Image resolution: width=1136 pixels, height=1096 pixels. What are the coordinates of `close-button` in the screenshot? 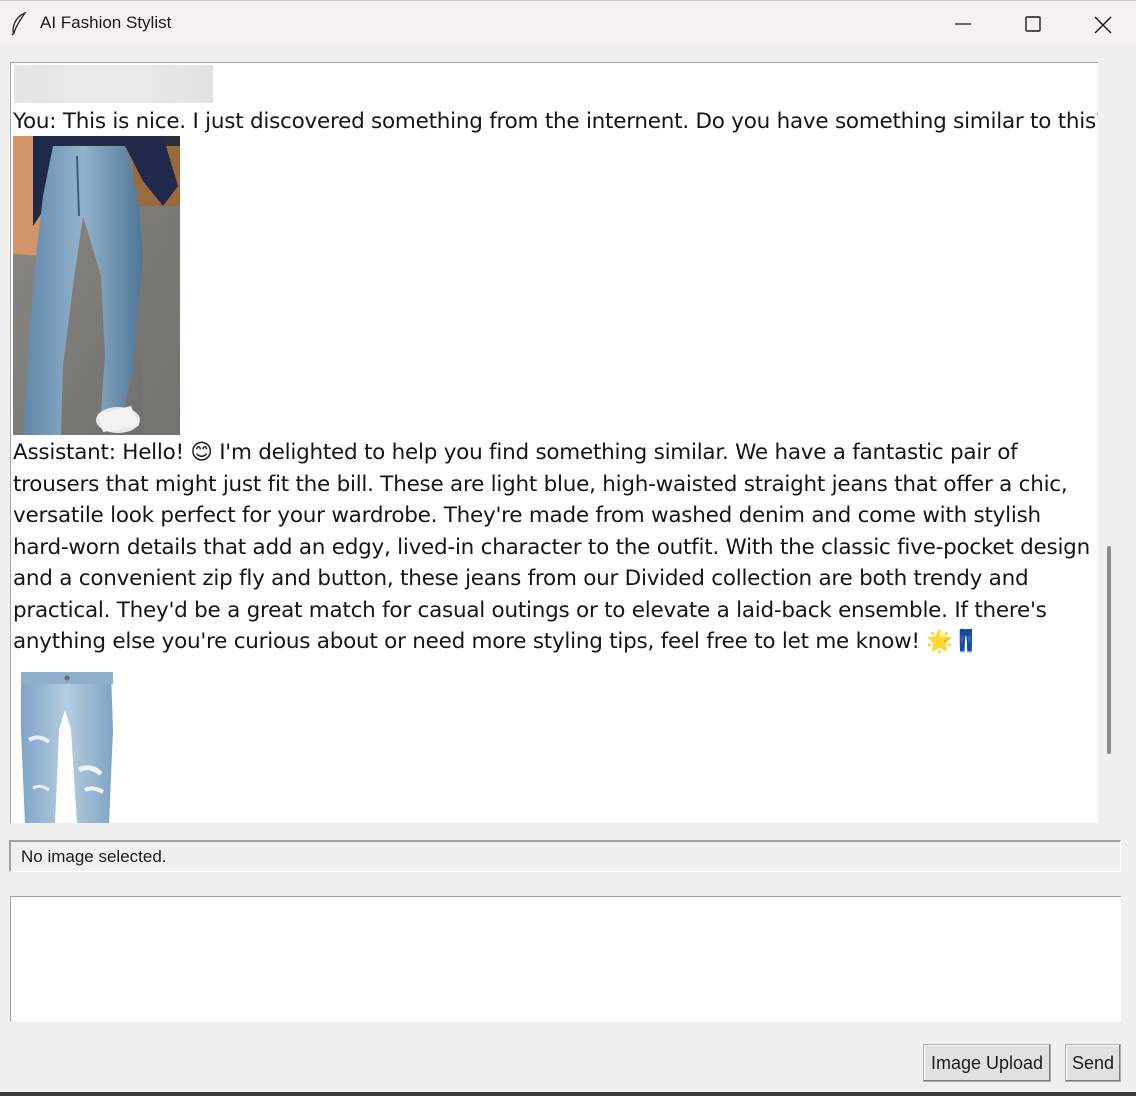 It's located at (1101, 24).